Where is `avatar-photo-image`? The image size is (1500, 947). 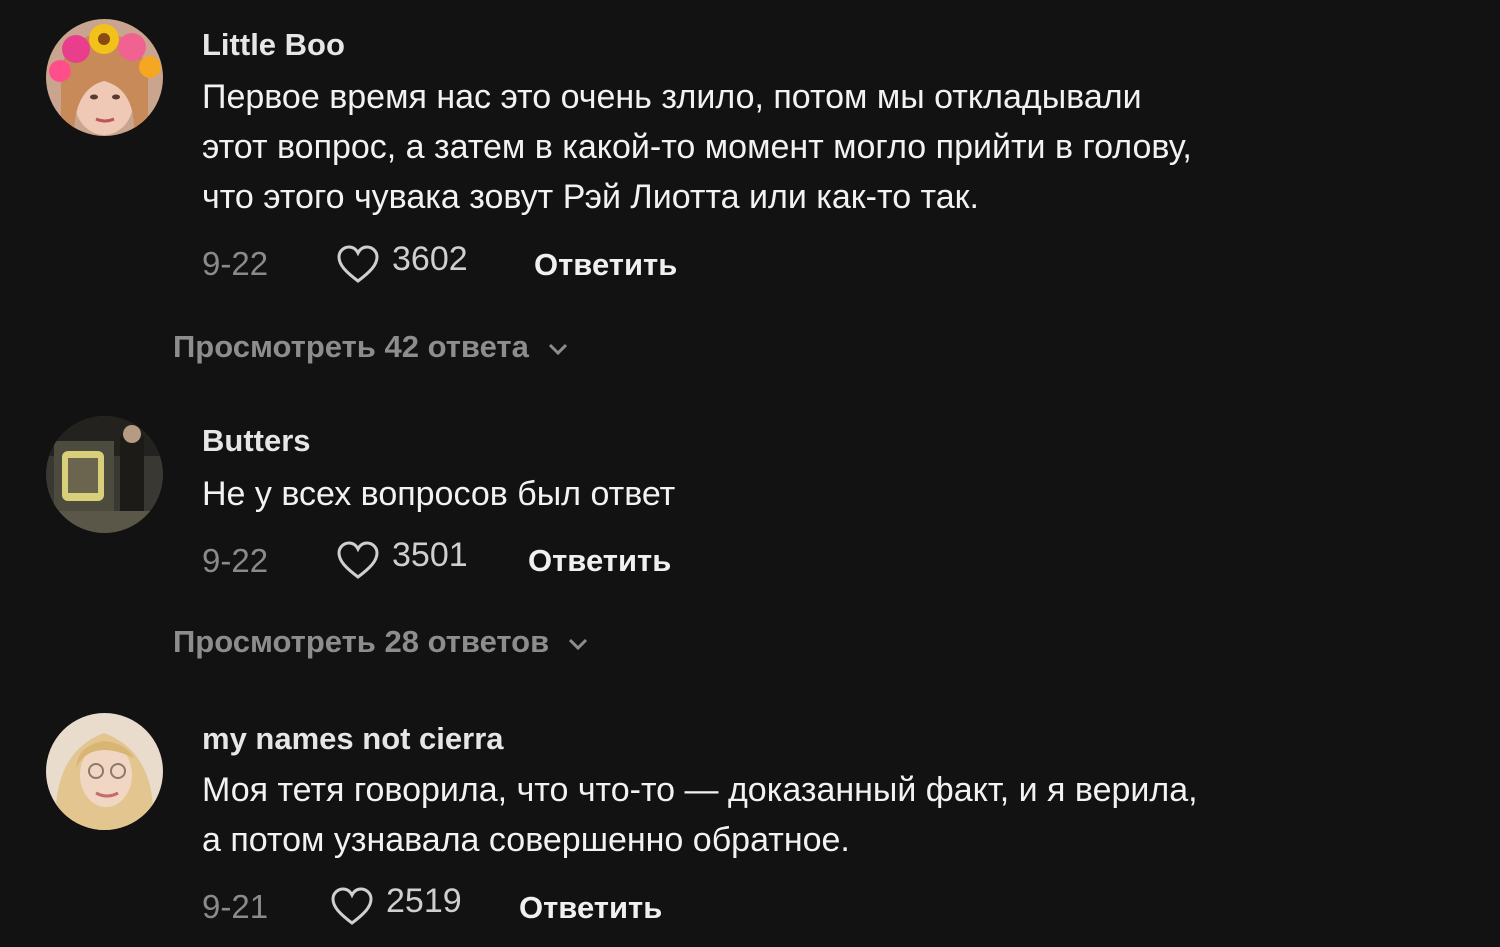
avatar-photo-image is located at coordinates (104, 474).